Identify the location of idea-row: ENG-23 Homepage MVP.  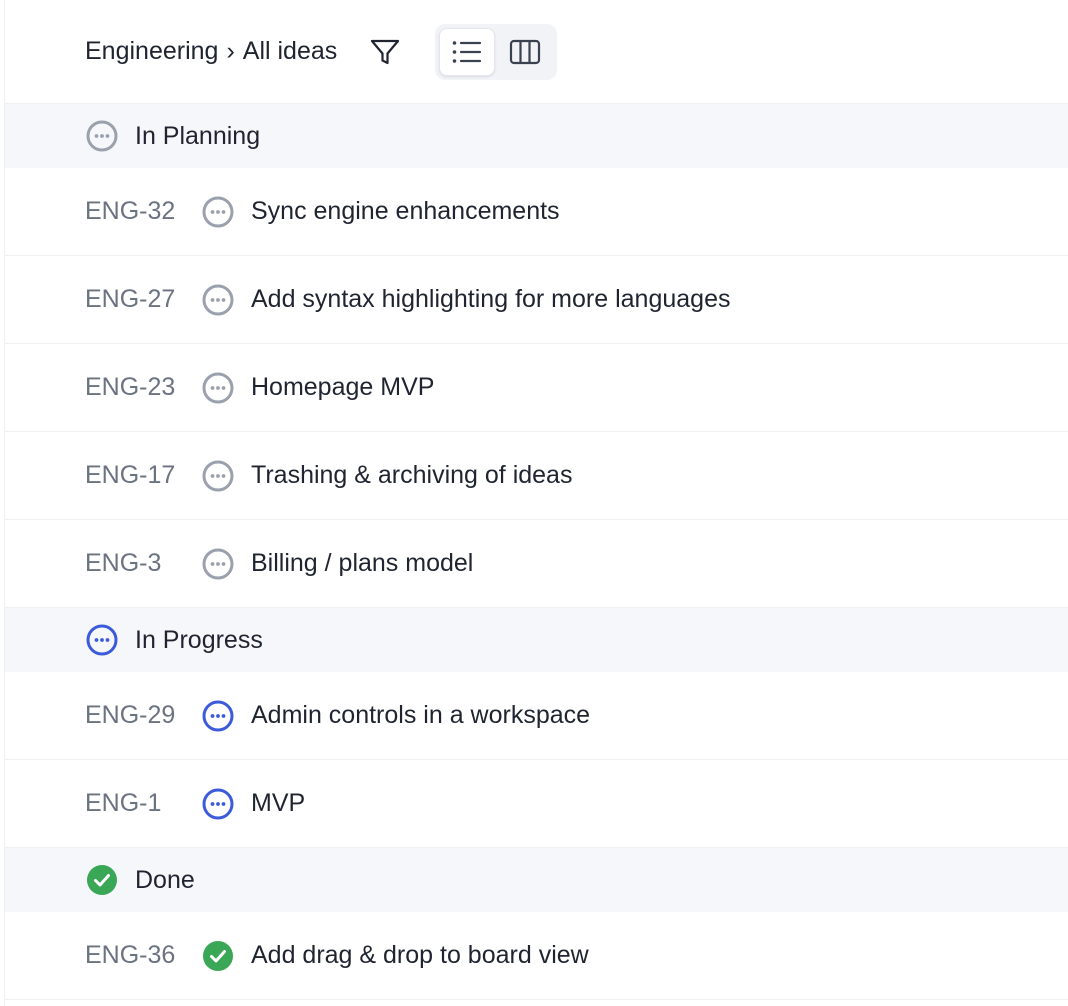
(536, 388).